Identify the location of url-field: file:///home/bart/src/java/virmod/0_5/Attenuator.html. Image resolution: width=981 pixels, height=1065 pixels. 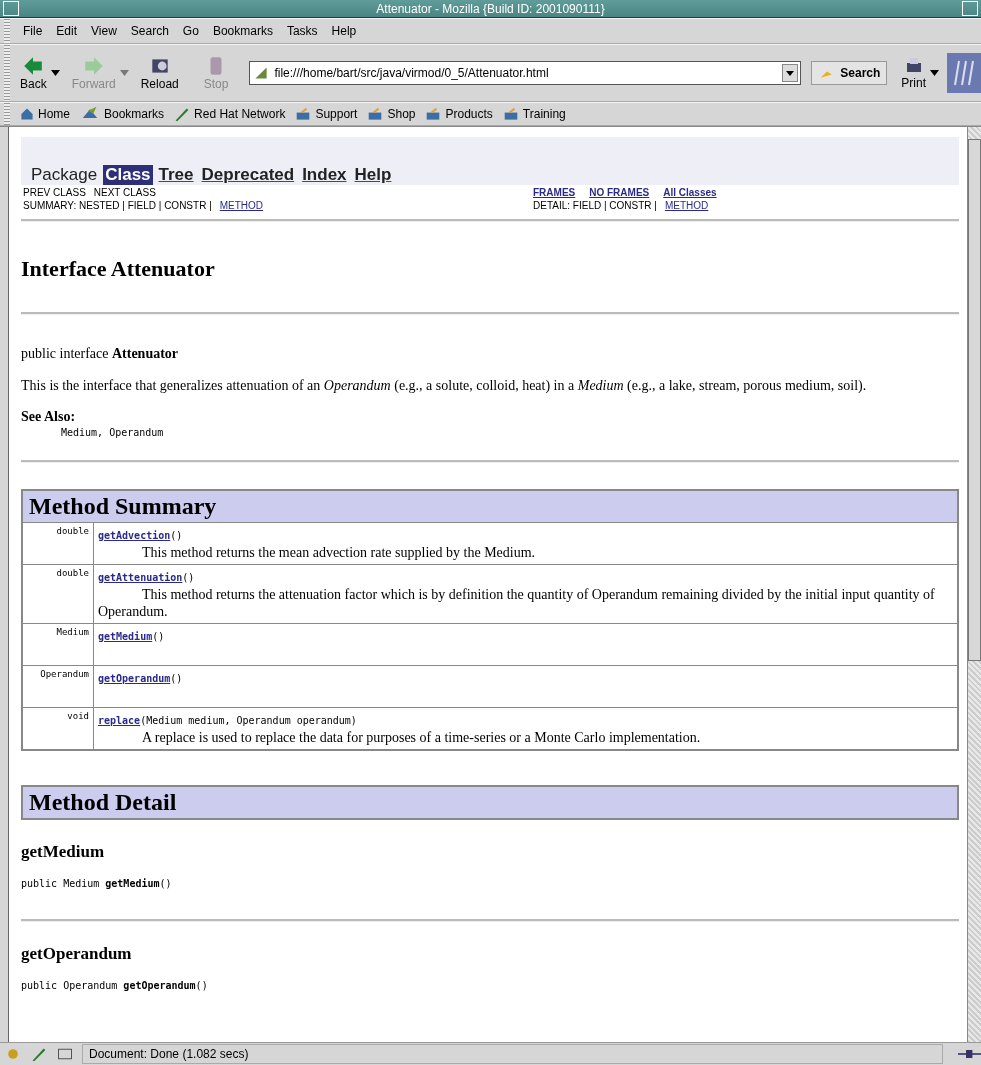
(525, 73).